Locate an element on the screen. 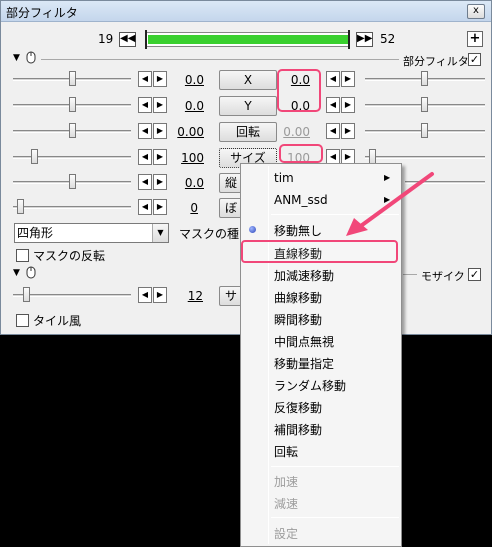 This screenshot has height=547, width=492. mosaic-size-value: 12 is located at coordinates (188, 296).